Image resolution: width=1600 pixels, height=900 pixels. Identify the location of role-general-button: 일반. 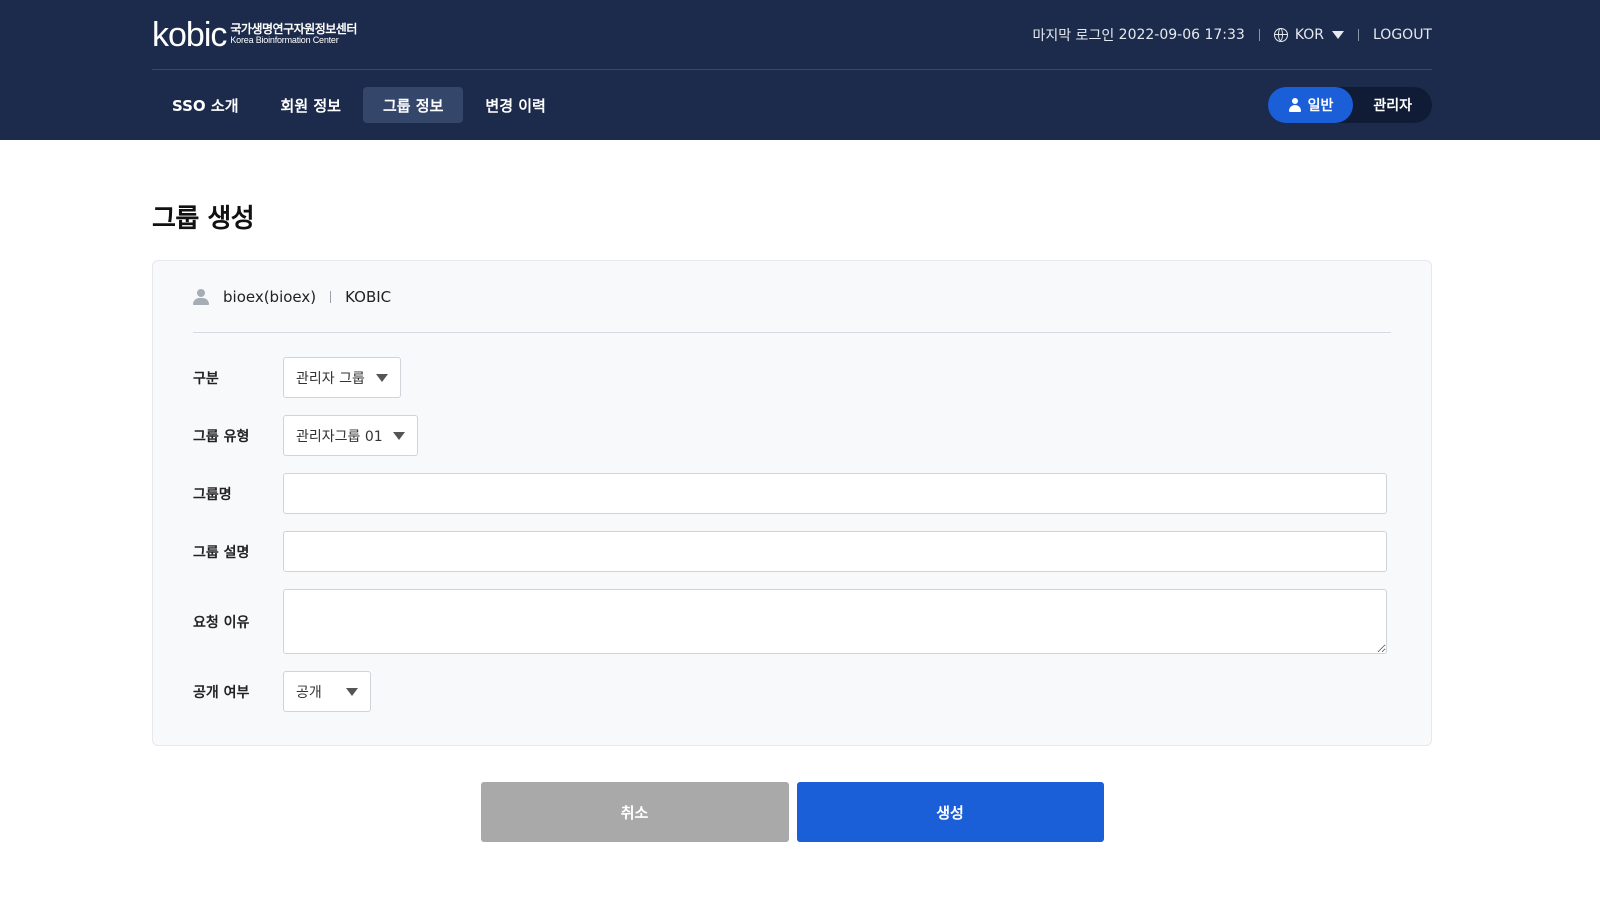
(1310, 105).